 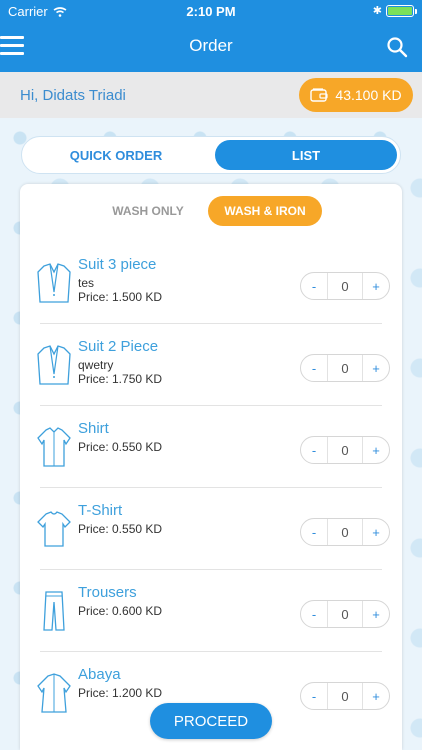 I want to click on service-tabs: WASH ONLY WASH & IRON, so click(x=211, y=211).